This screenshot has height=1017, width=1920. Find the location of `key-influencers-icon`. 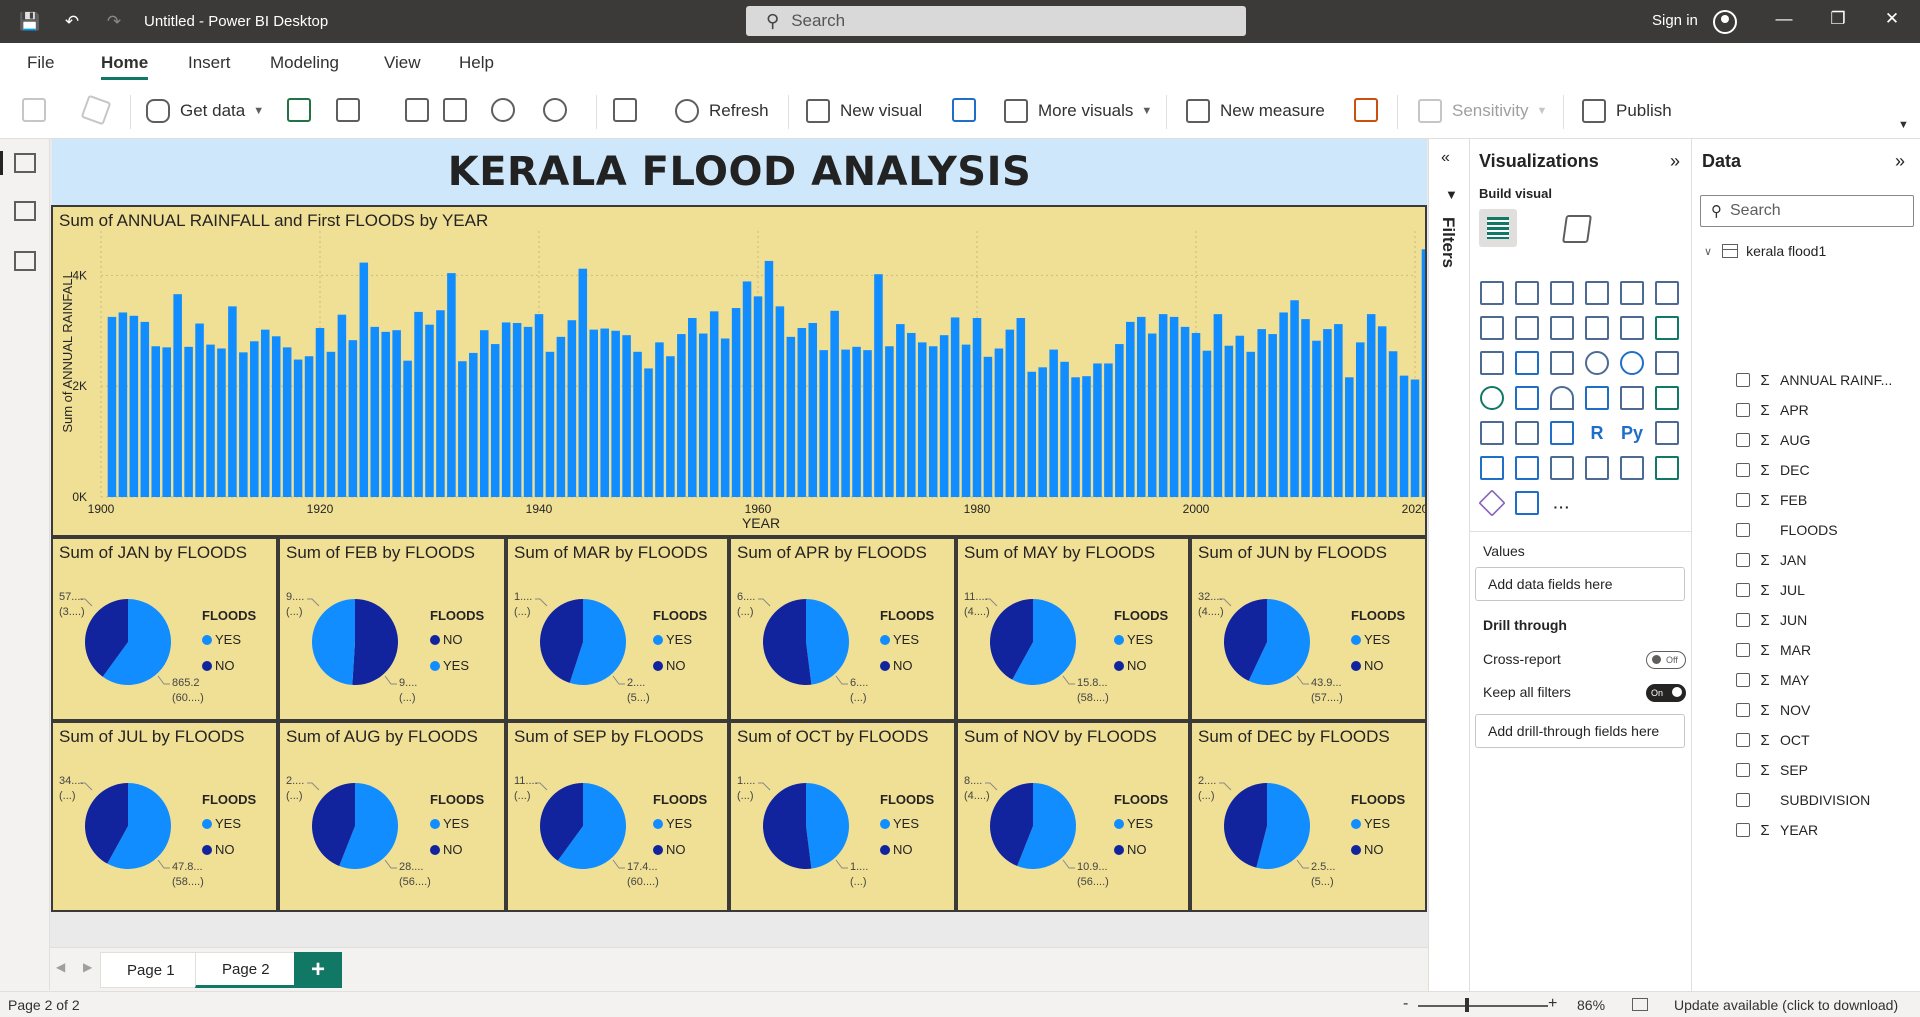

key-influencers-icon is located at coordinates (1667, 433).